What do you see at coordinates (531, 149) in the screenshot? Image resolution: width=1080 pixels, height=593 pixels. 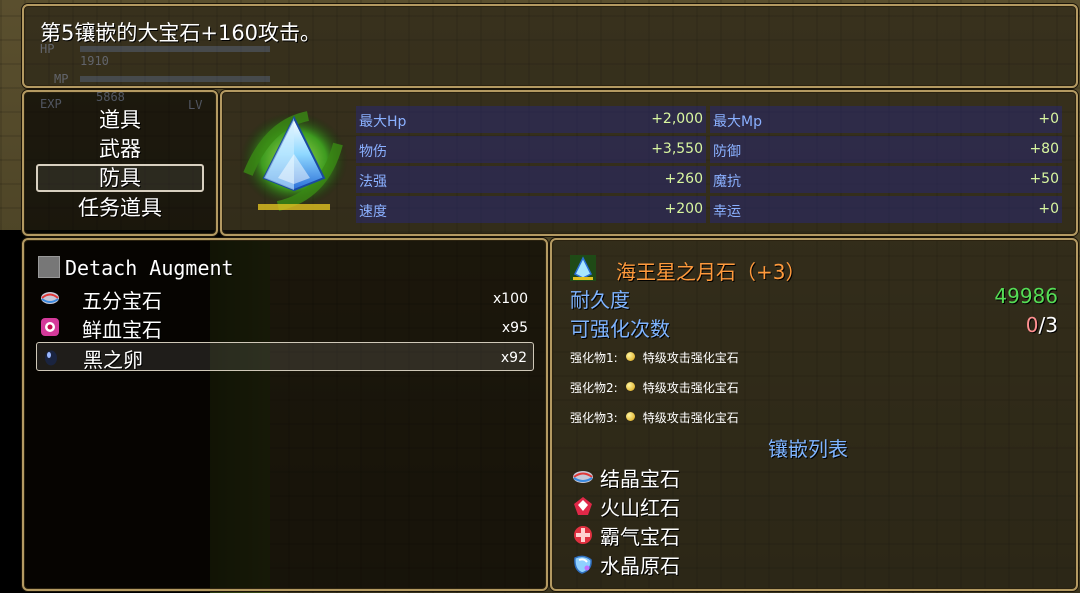 I see `stat-row-physical-damage: 物伤 +3,550` at bounding box center [531, 149].